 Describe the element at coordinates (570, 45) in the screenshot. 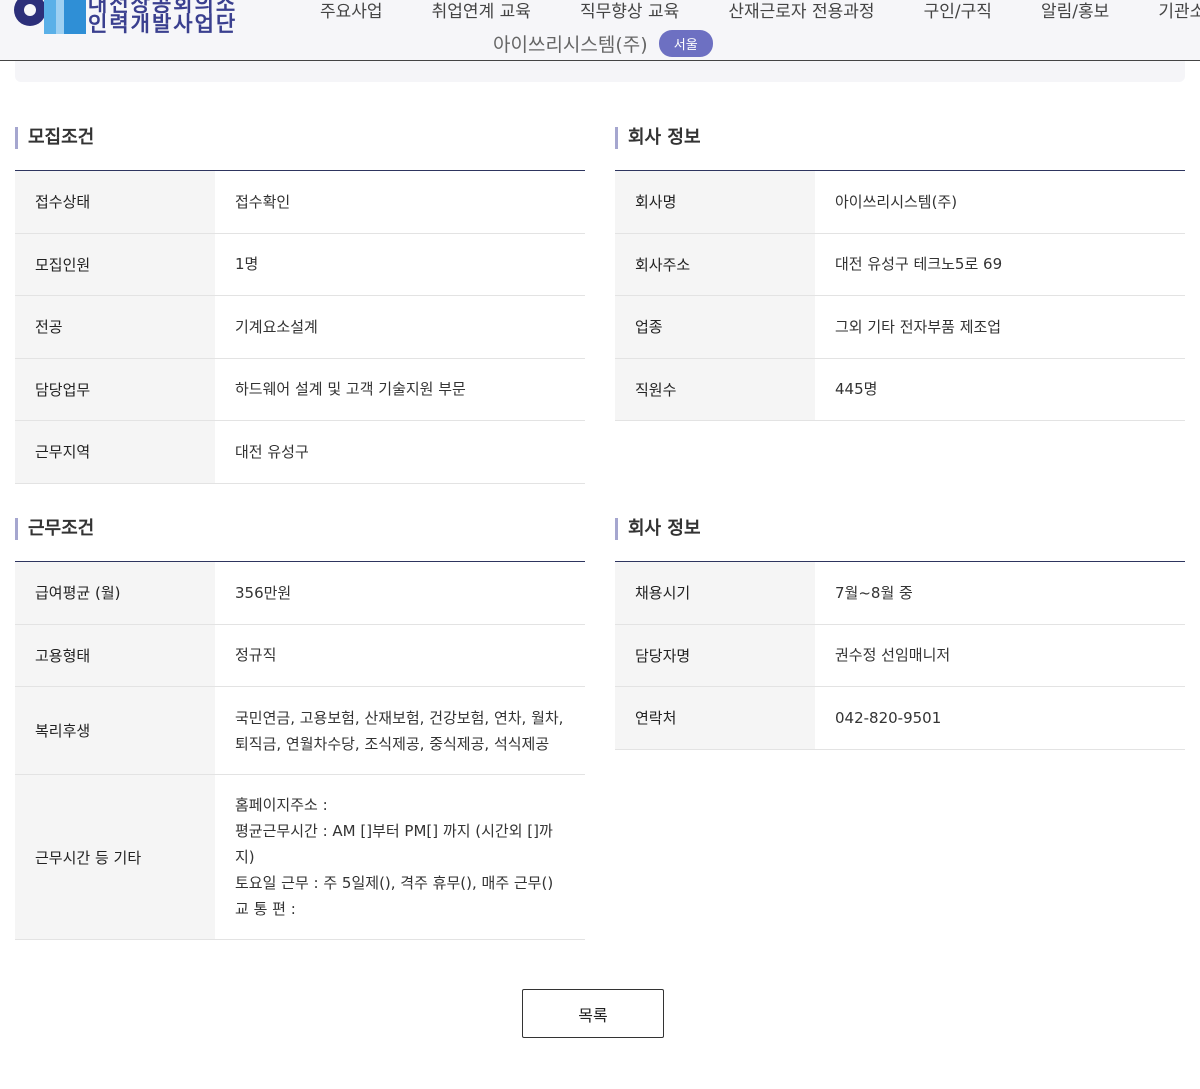

I see `page-title: 아이쓰리시스템(주)` at that location.